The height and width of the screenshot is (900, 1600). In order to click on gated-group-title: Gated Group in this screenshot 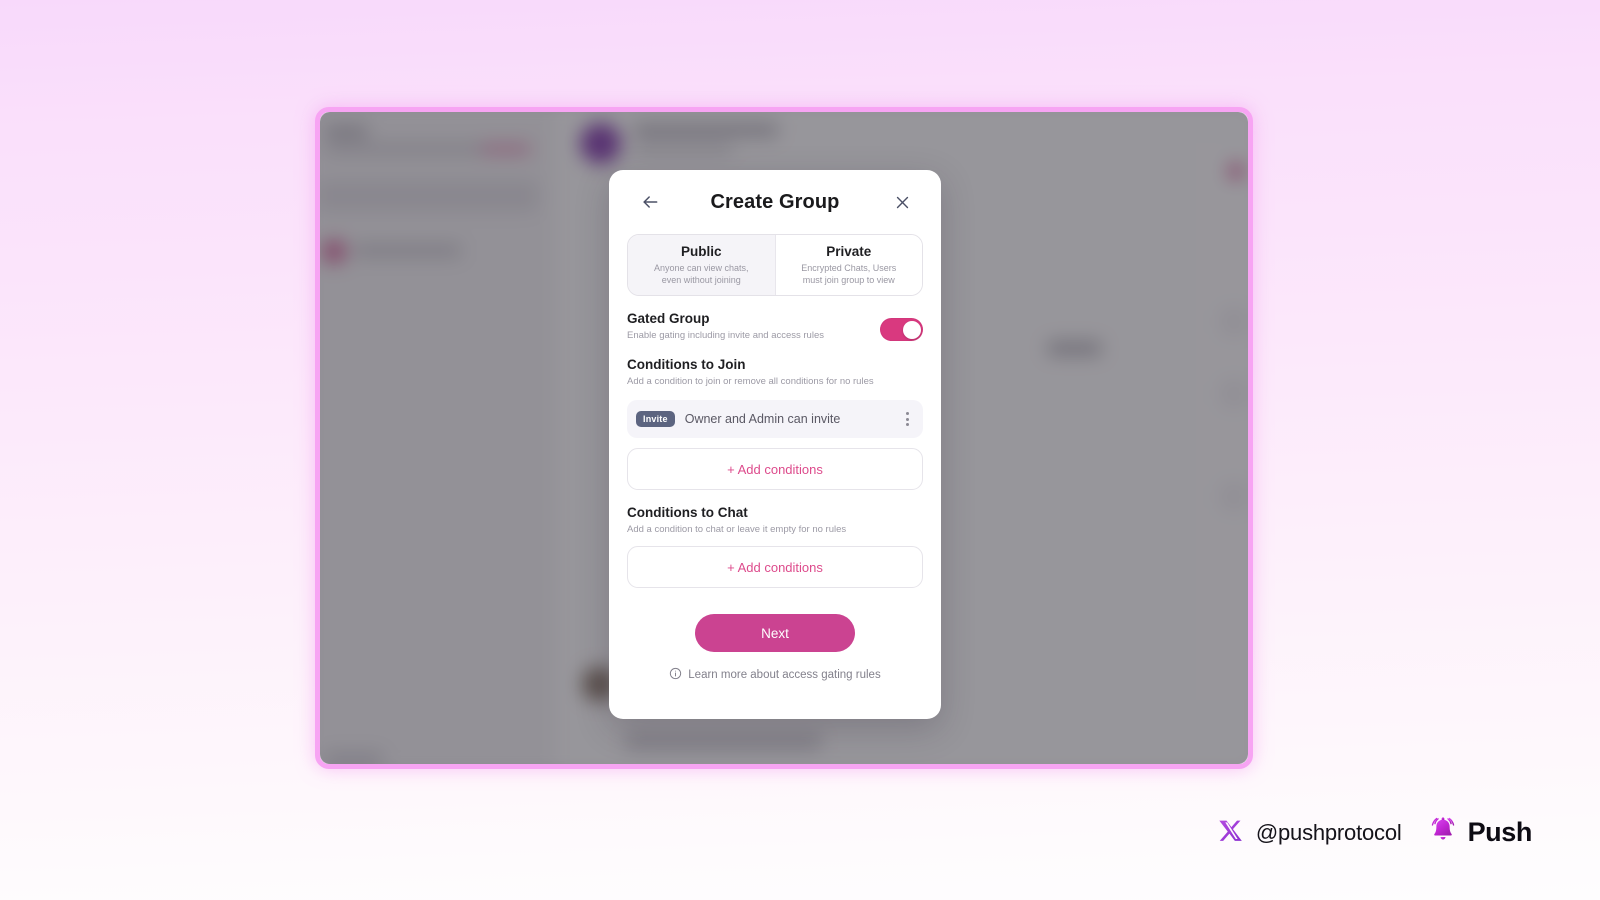, I will do `click(668, 318)`.